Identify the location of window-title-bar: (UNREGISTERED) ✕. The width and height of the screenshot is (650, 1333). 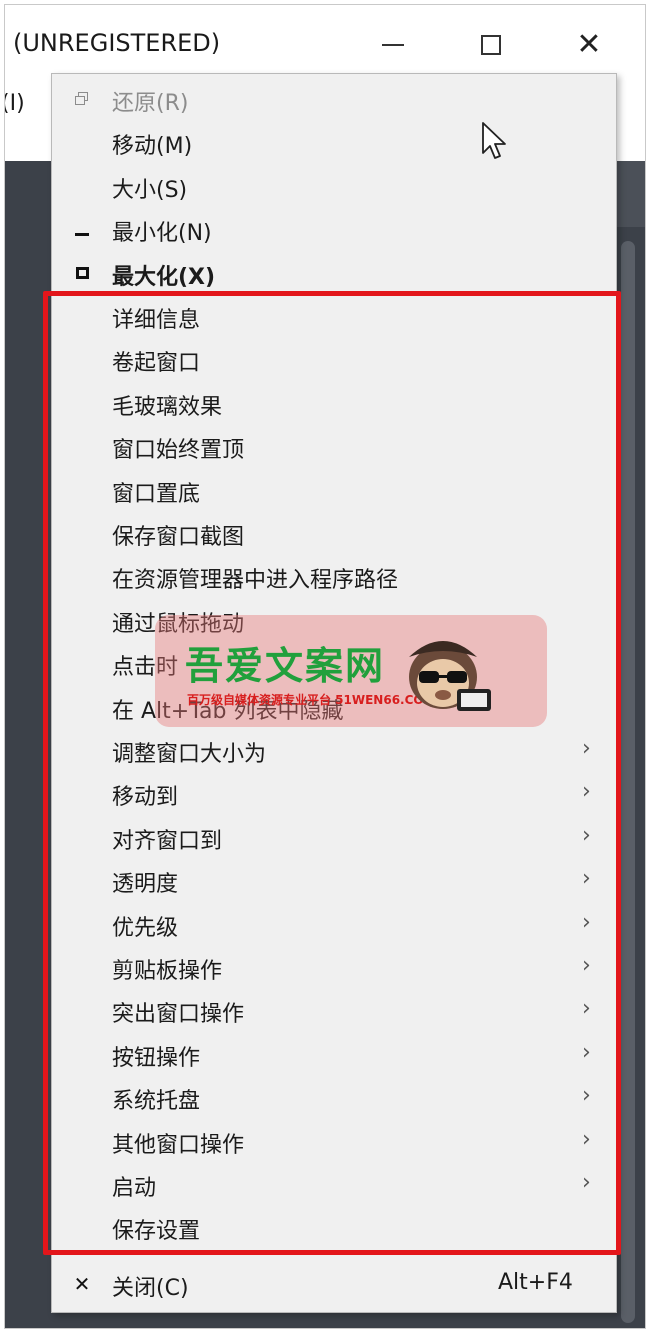
(325, 42).